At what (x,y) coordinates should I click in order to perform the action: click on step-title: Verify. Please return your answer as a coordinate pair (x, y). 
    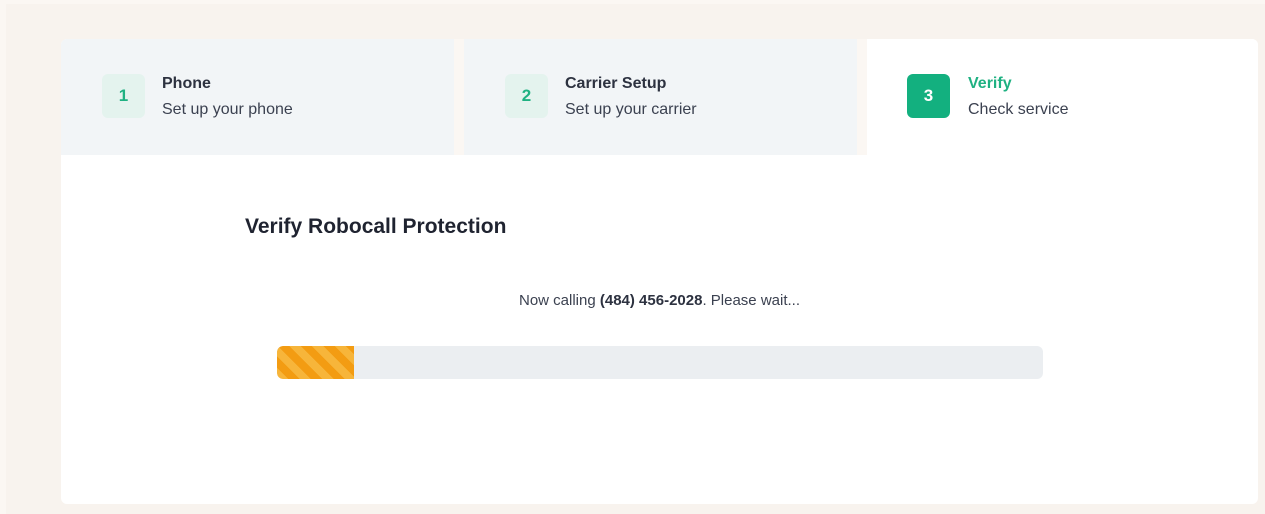
    Looking at the image, I should click on (990, 83).